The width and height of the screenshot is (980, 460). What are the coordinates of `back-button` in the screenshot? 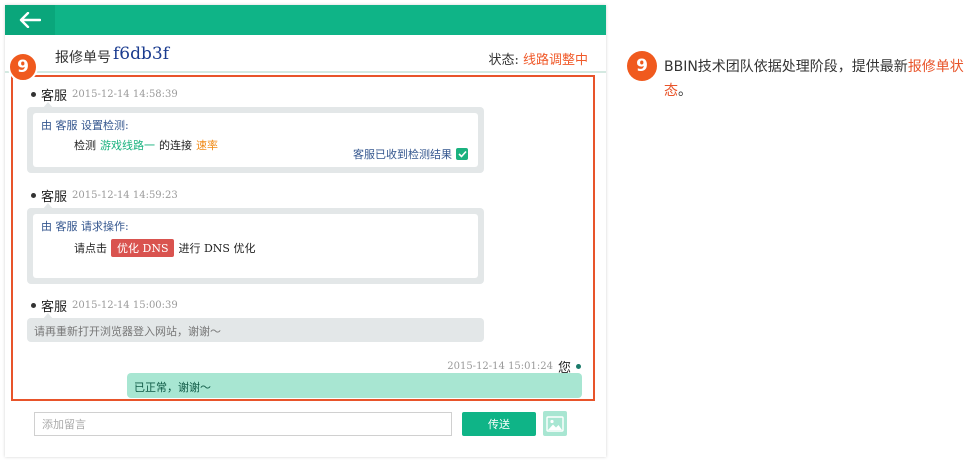 It's located at (30, 20).